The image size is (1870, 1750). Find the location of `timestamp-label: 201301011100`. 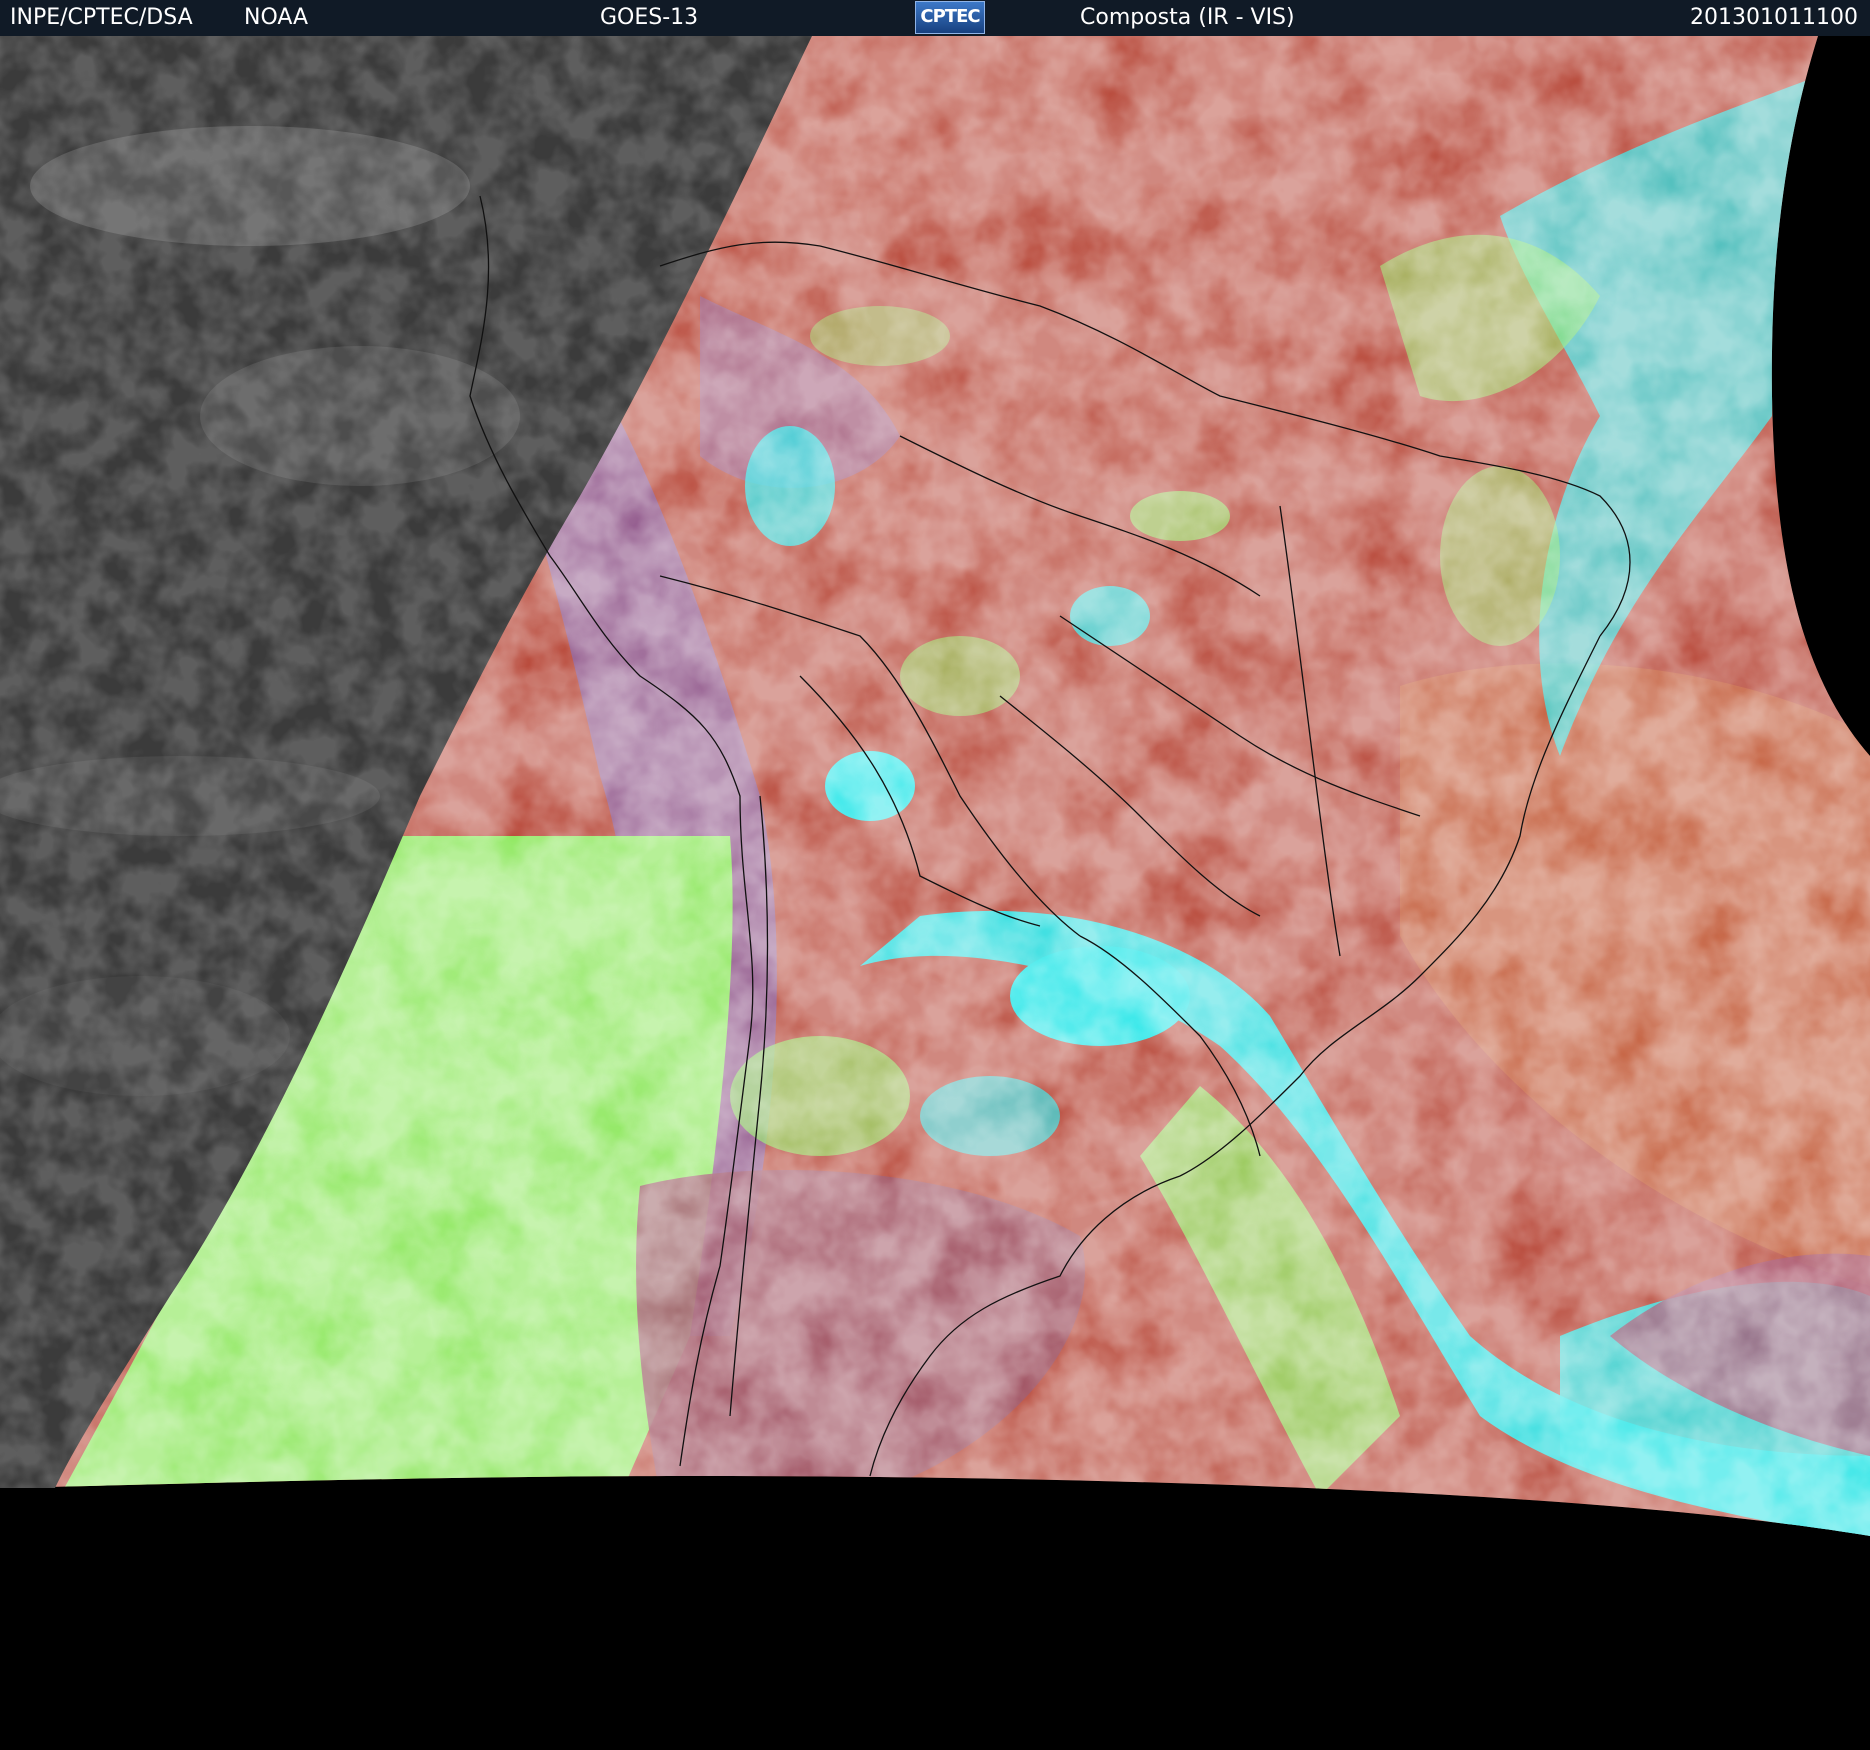

timestamp-label: 201301011100 is located at coordinates (1774, 17).